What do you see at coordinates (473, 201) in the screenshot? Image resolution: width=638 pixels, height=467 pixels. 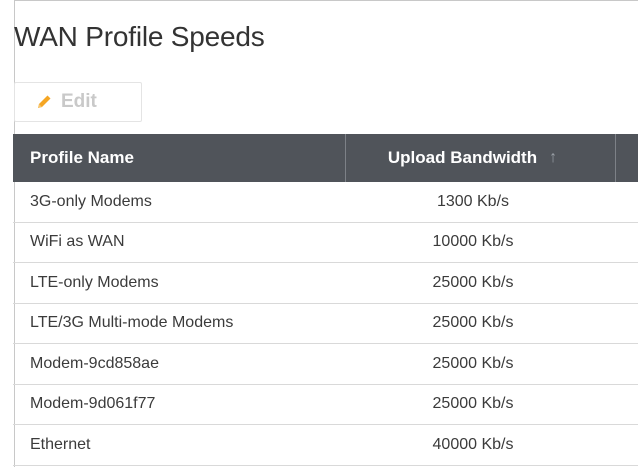 I see `upload-bandwidth-cell: 1300 Kb/s` at bounding box center [473, 201].